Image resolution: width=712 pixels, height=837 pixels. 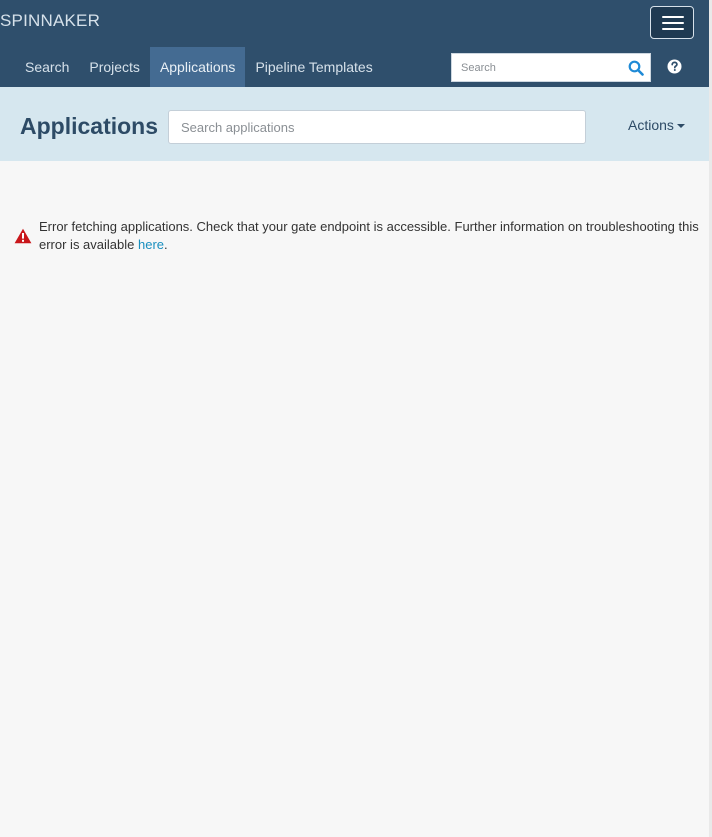 I want to click on caret-down-icon, so click(x=680, y=126).